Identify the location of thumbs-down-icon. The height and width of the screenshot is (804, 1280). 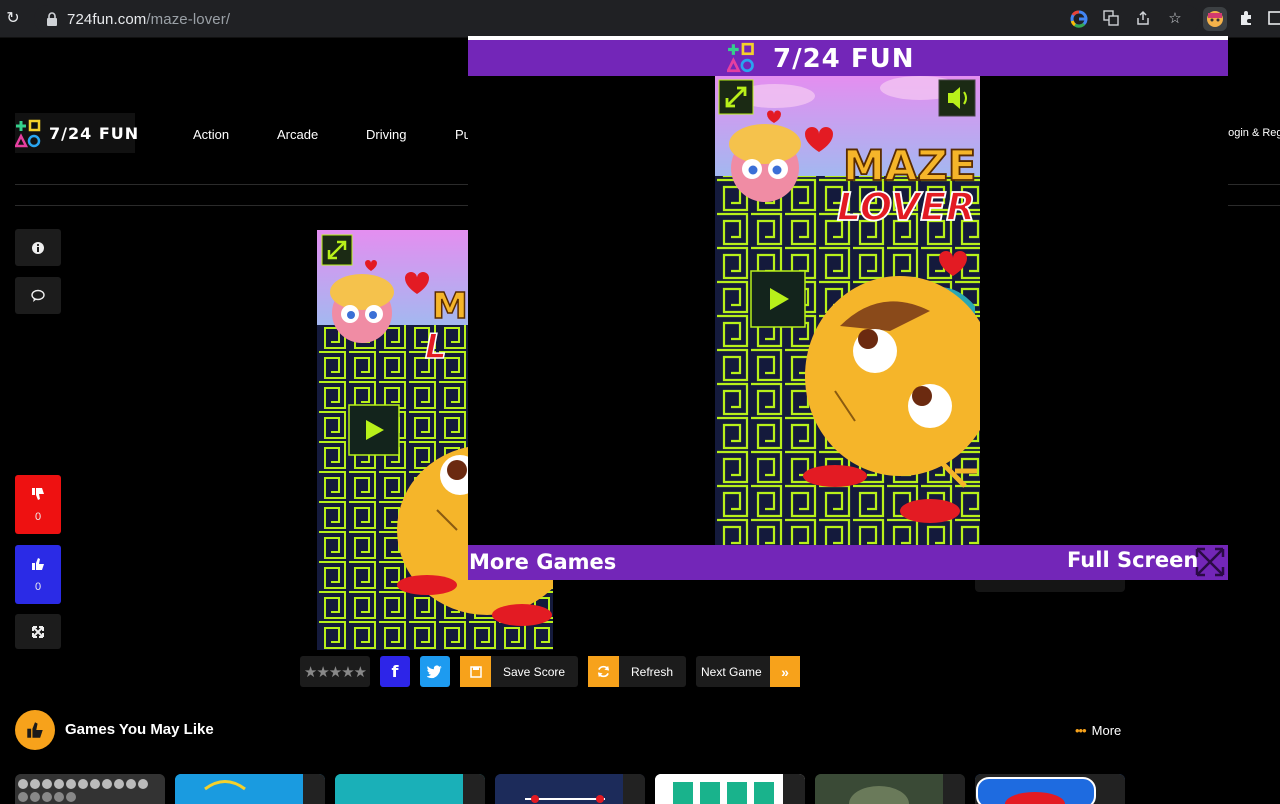
(38, 493).